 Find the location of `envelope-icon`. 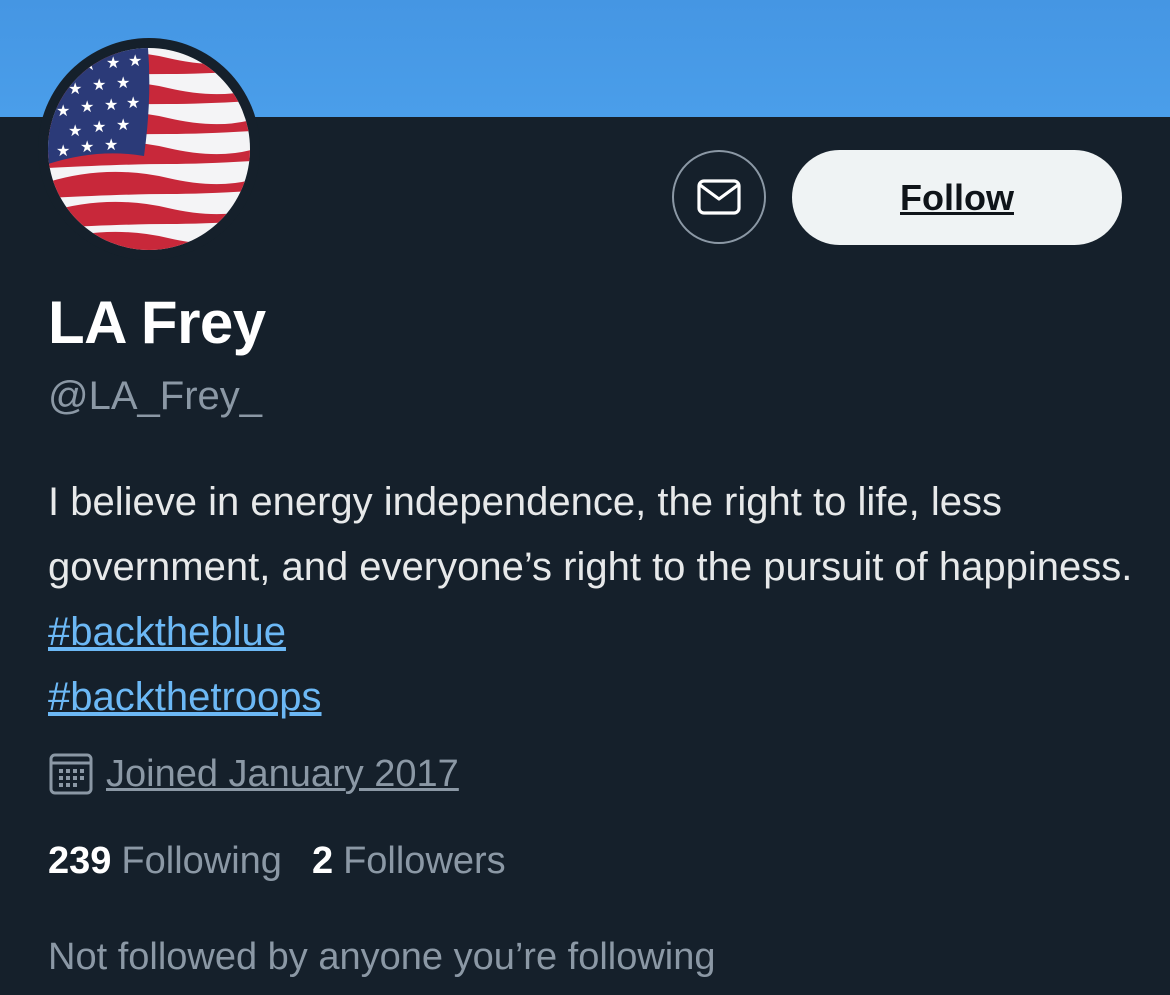

envelope-icon is located at coordinates (719, 197).